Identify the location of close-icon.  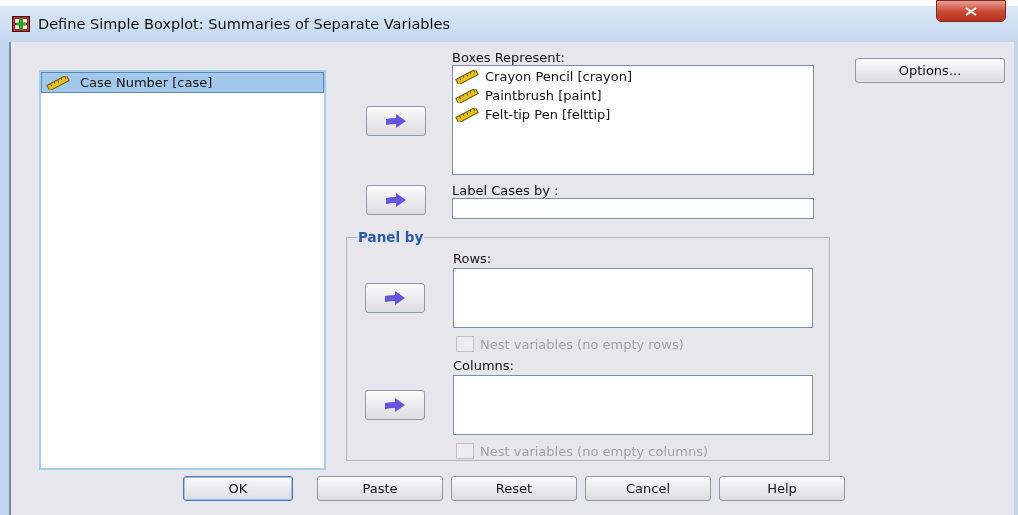
(971, 11).